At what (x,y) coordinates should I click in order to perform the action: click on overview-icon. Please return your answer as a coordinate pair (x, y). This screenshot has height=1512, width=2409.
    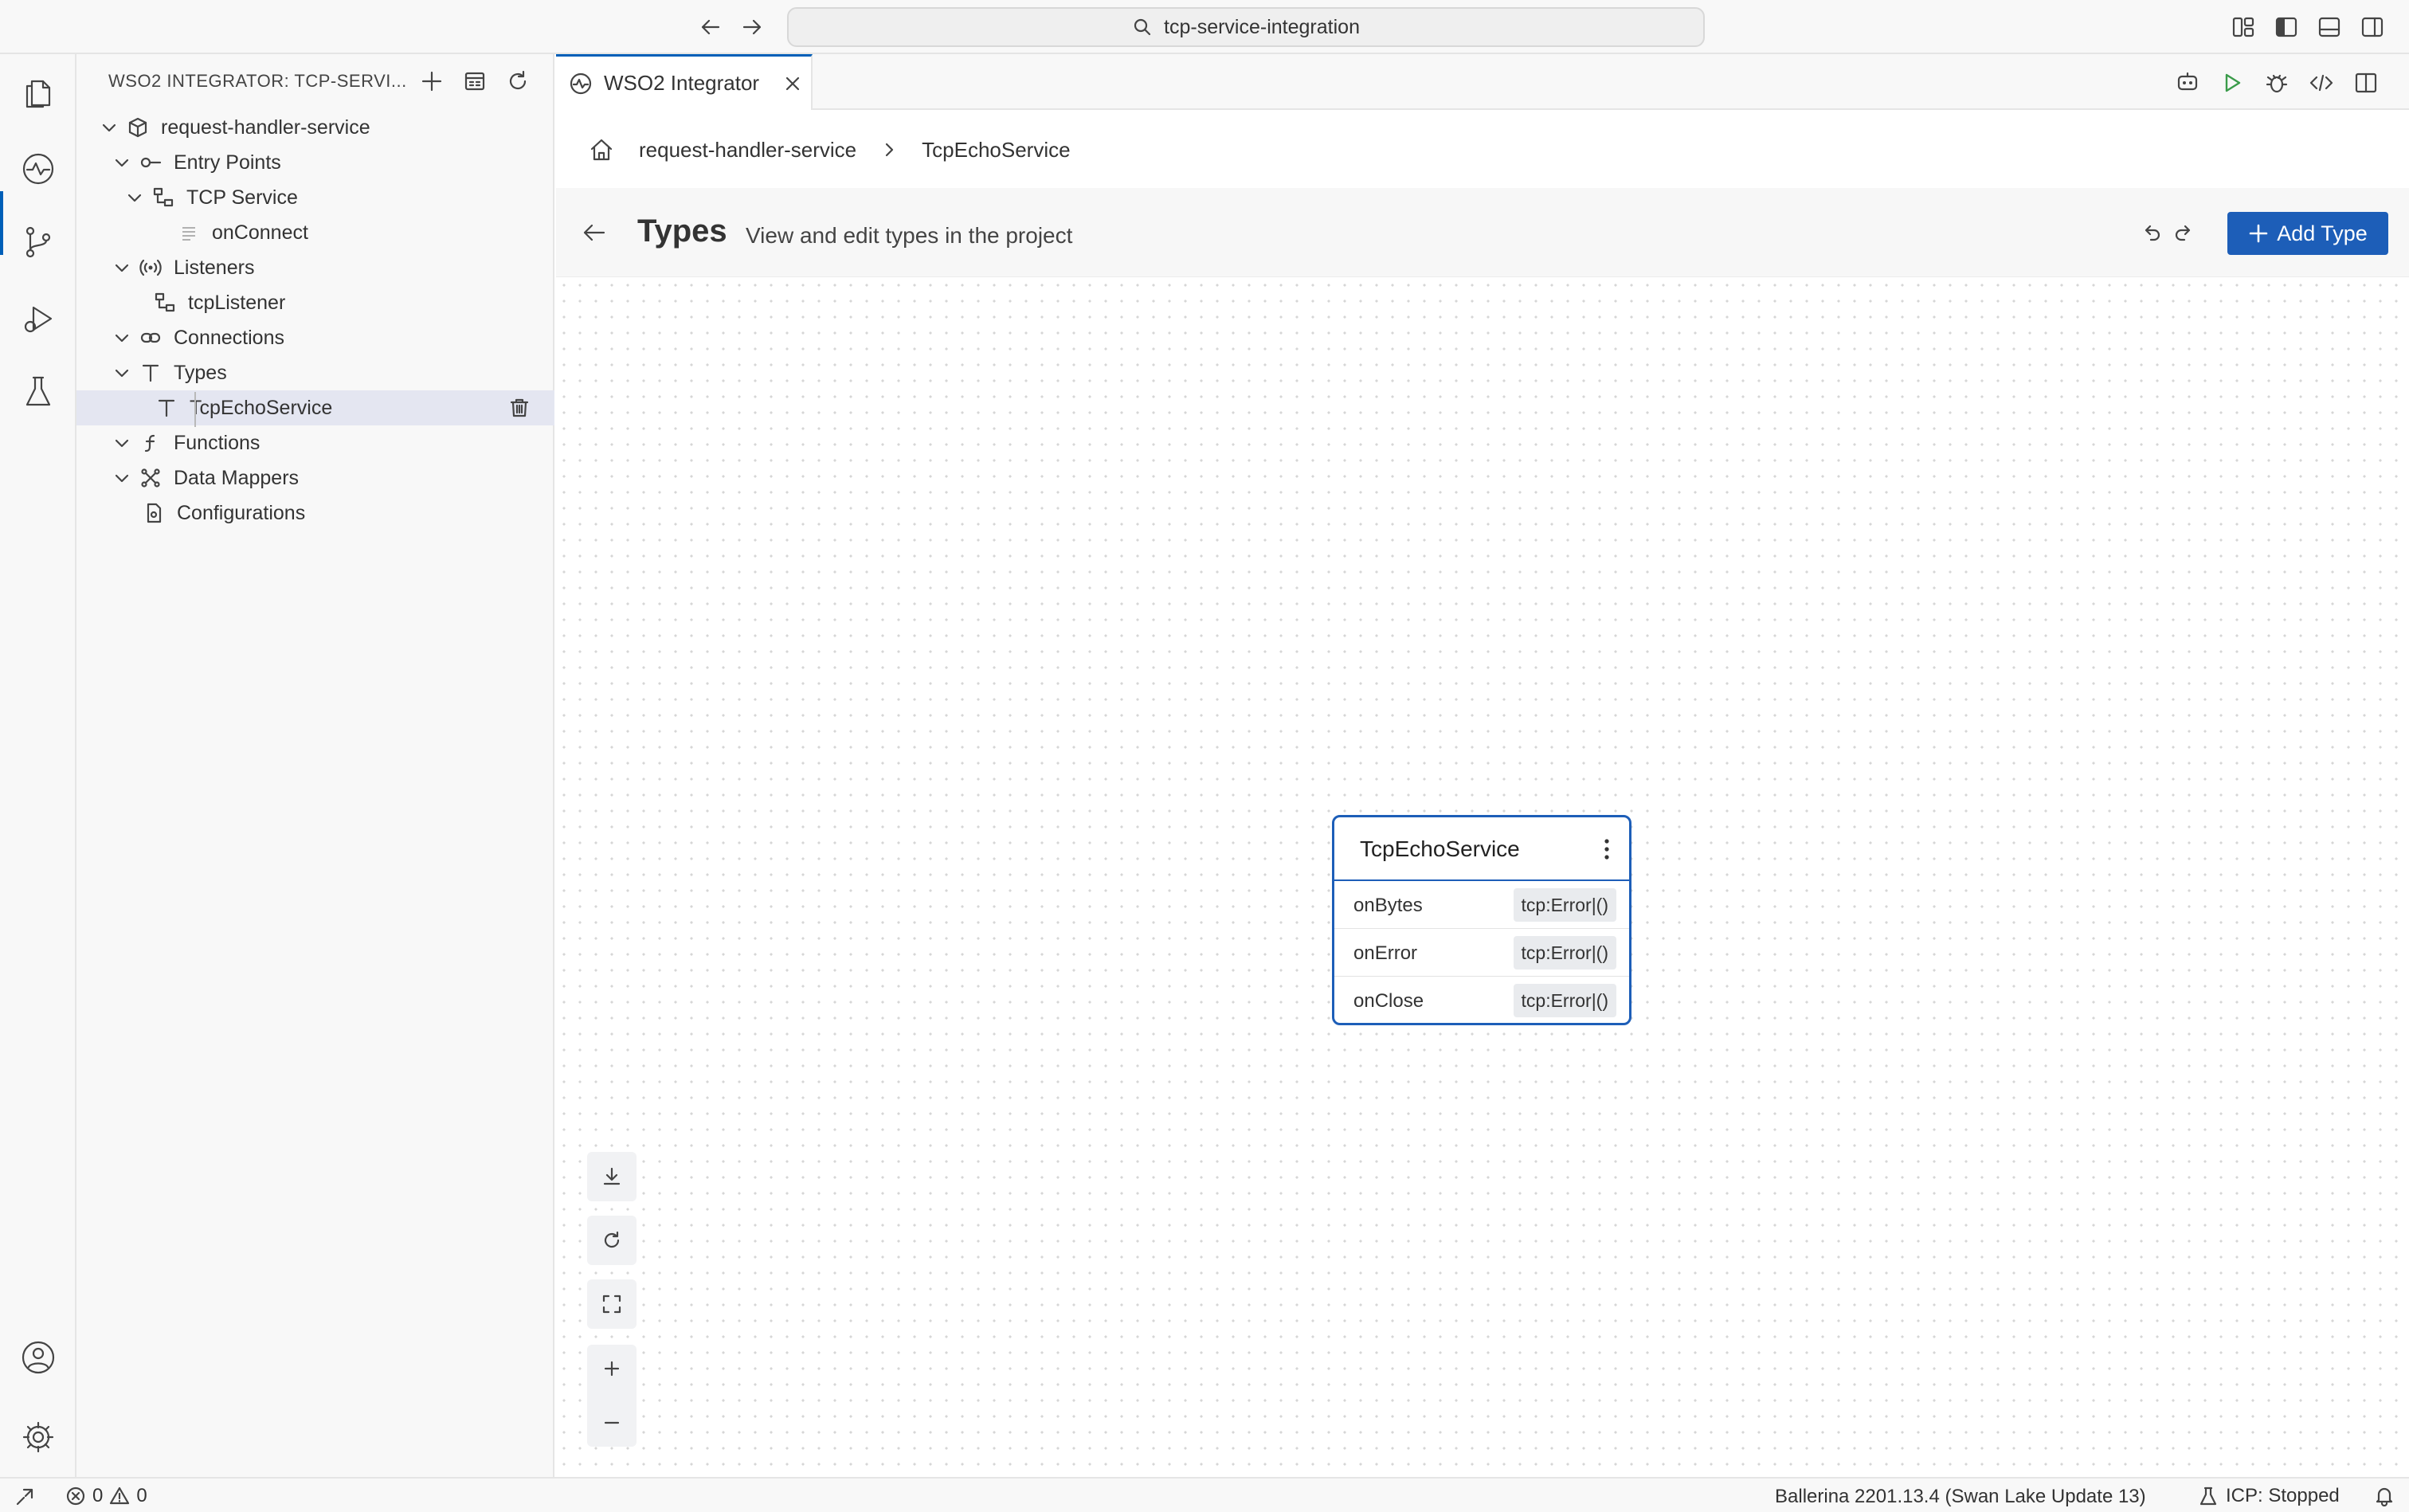
    Looking at the image, I should click on (475, 82).